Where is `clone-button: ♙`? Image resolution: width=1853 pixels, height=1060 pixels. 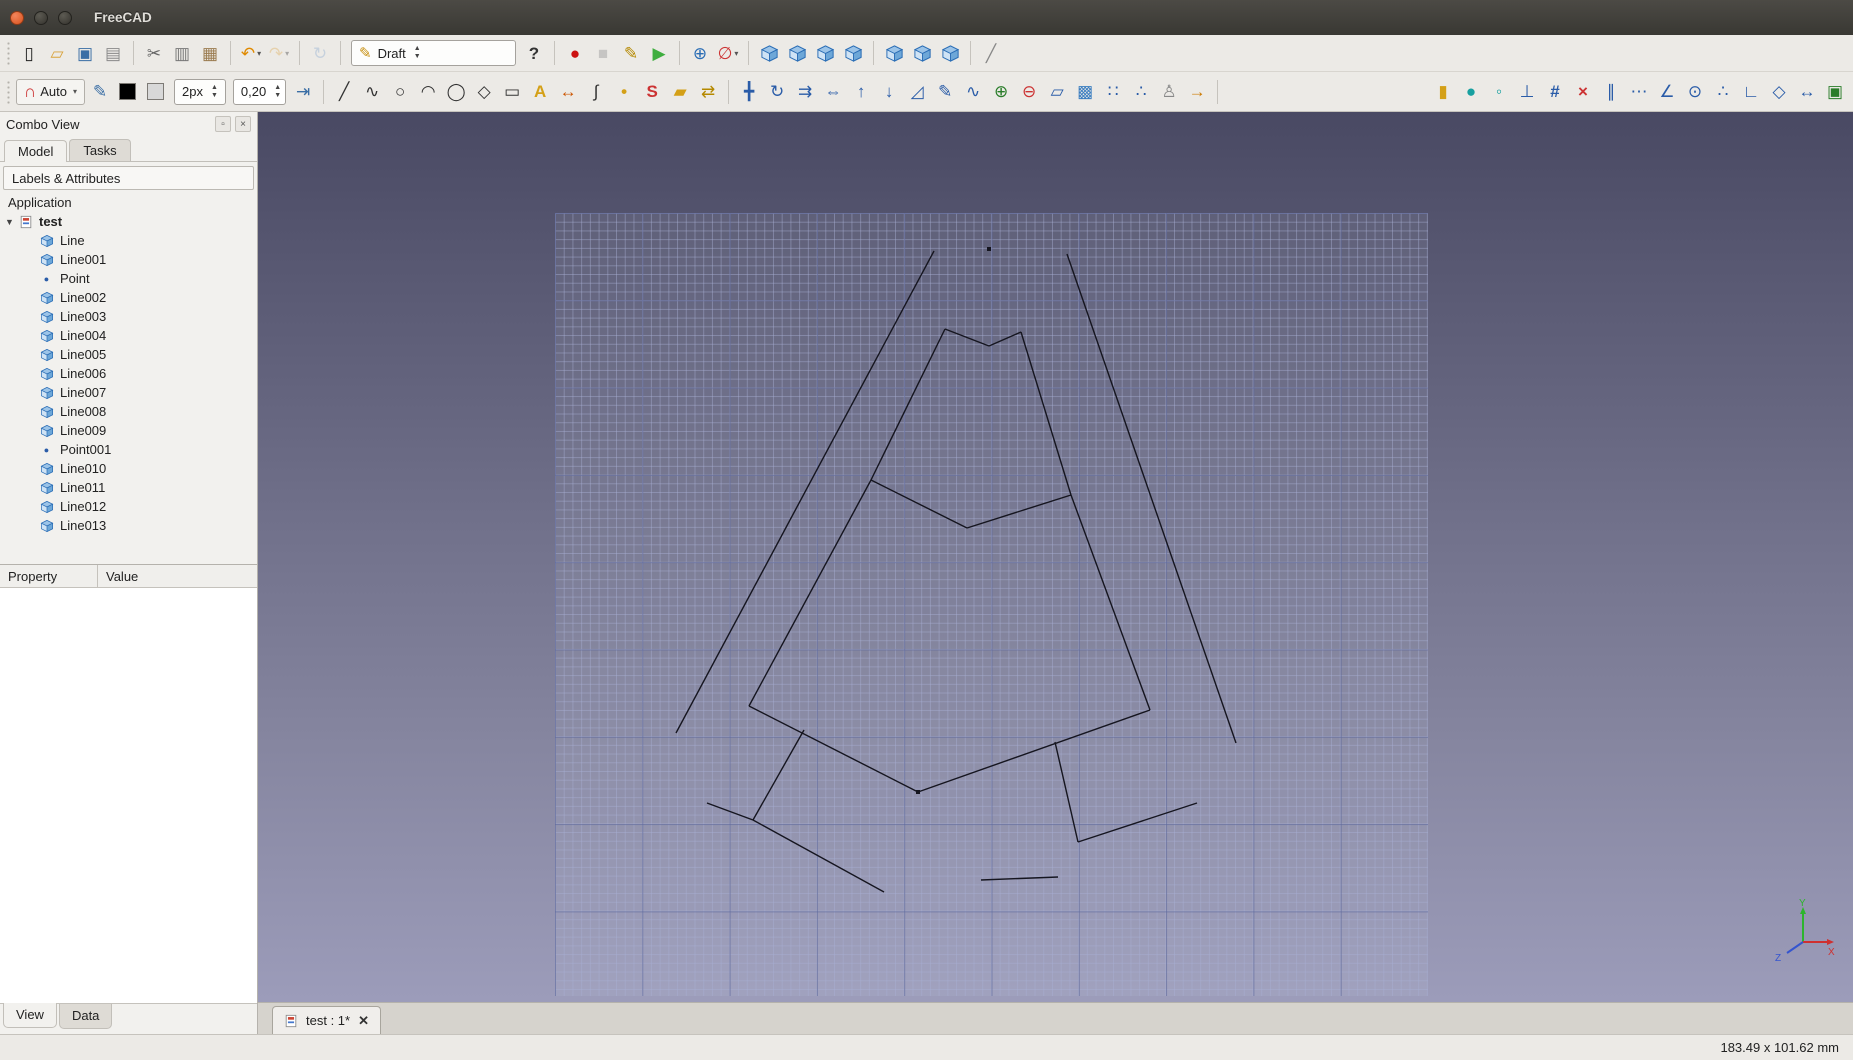 clone-button: ♙ is located at coordinates (1169, 92).